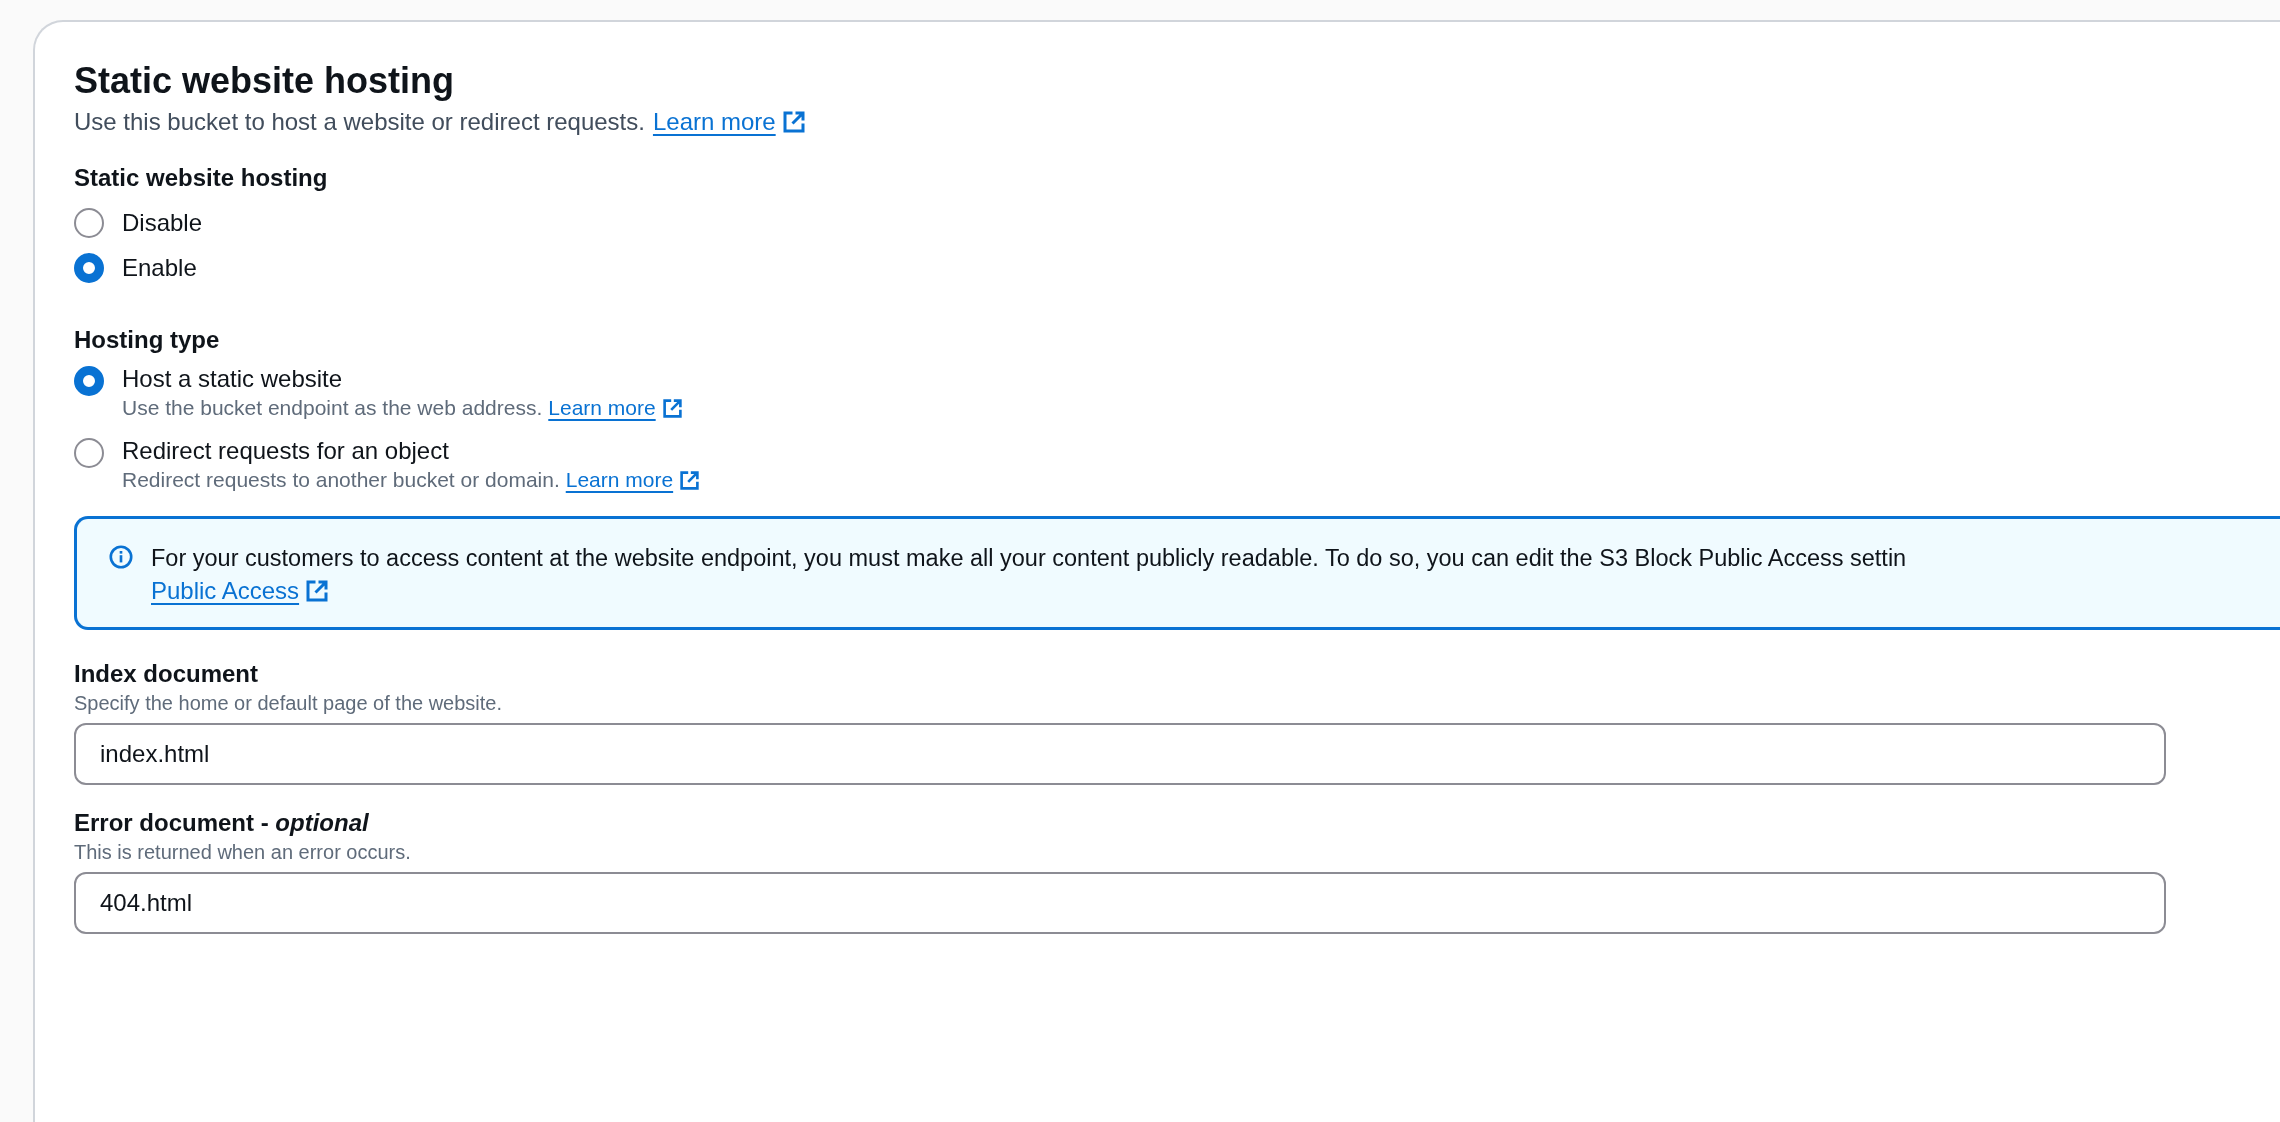  I want to click on input-field: index.html, so click(1120, 754).